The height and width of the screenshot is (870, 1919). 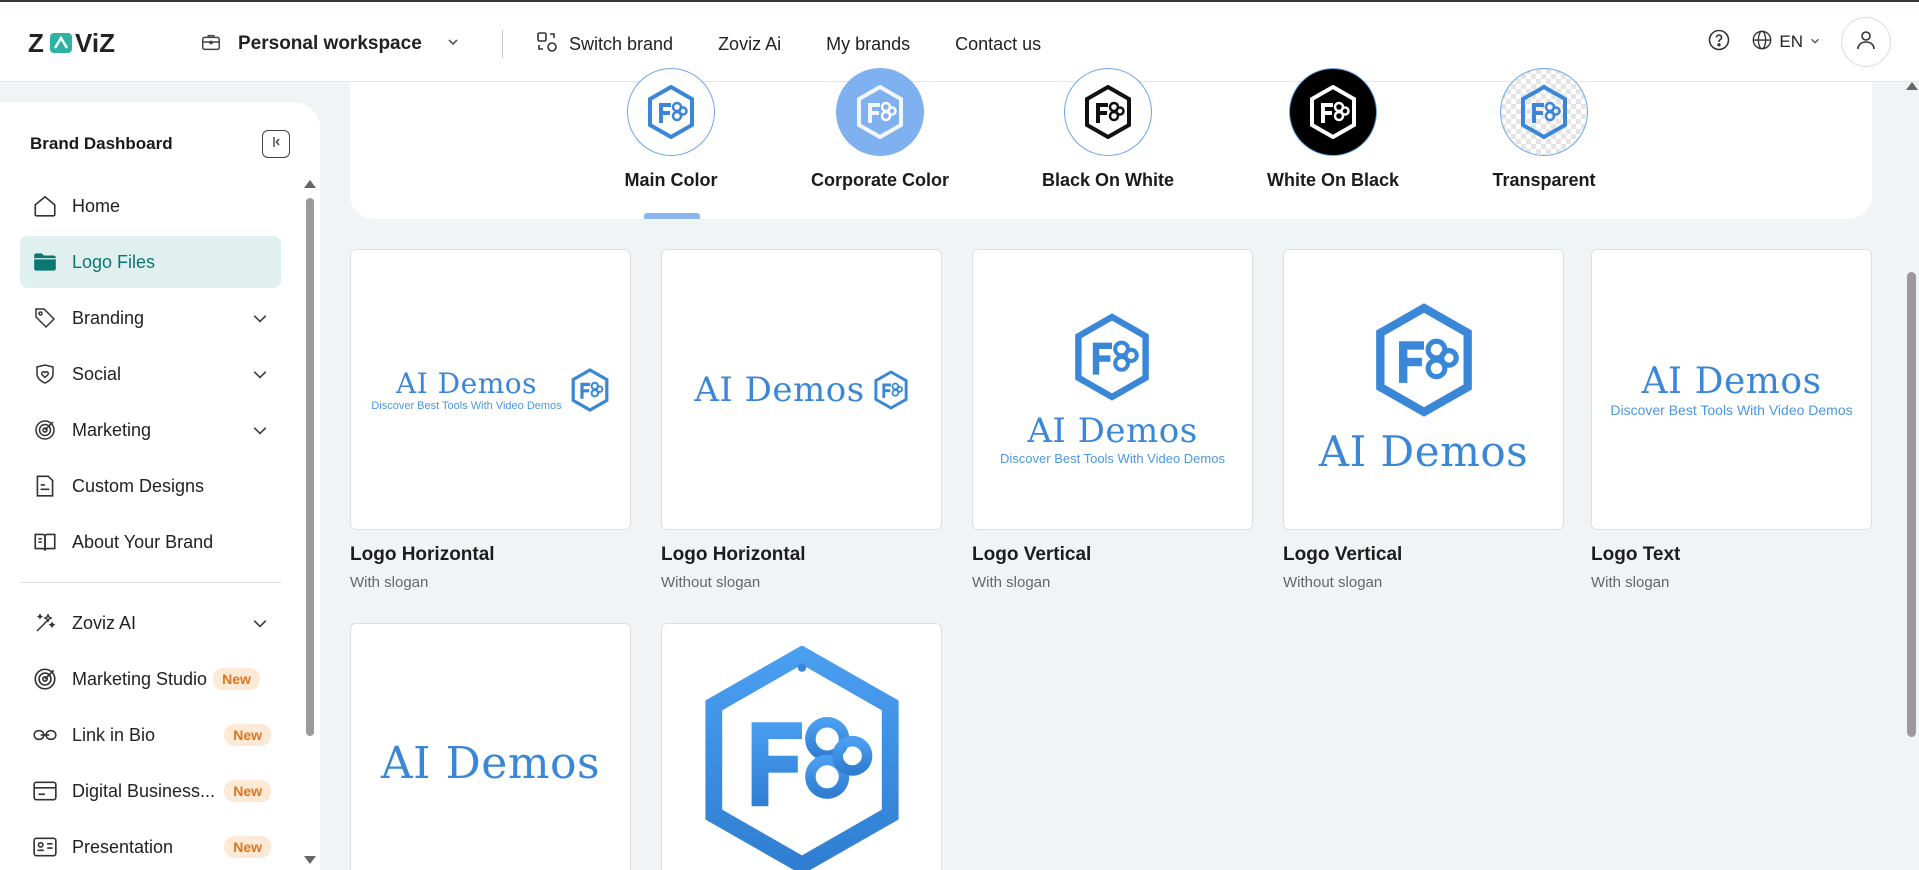 I want to click on sidebar-title: Brand Dashboard, so click(x=101, y=143).